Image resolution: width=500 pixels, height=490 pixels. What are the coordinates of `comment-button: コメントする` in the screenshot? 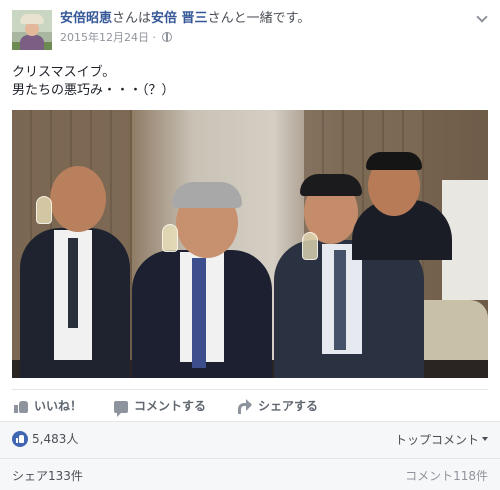 It's located at (160, 406).